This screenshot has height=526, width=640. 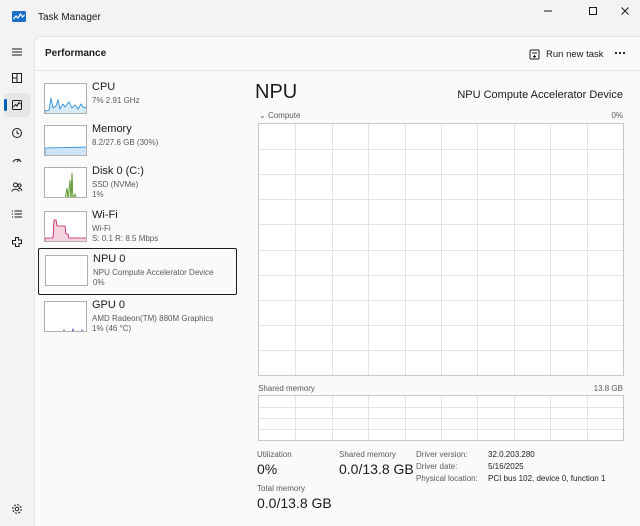 I want to click on device-wifi: Wi-Fi Wi-Fi S: 0.1 R: 8.5 Mbps, so click(x=137, y=226).